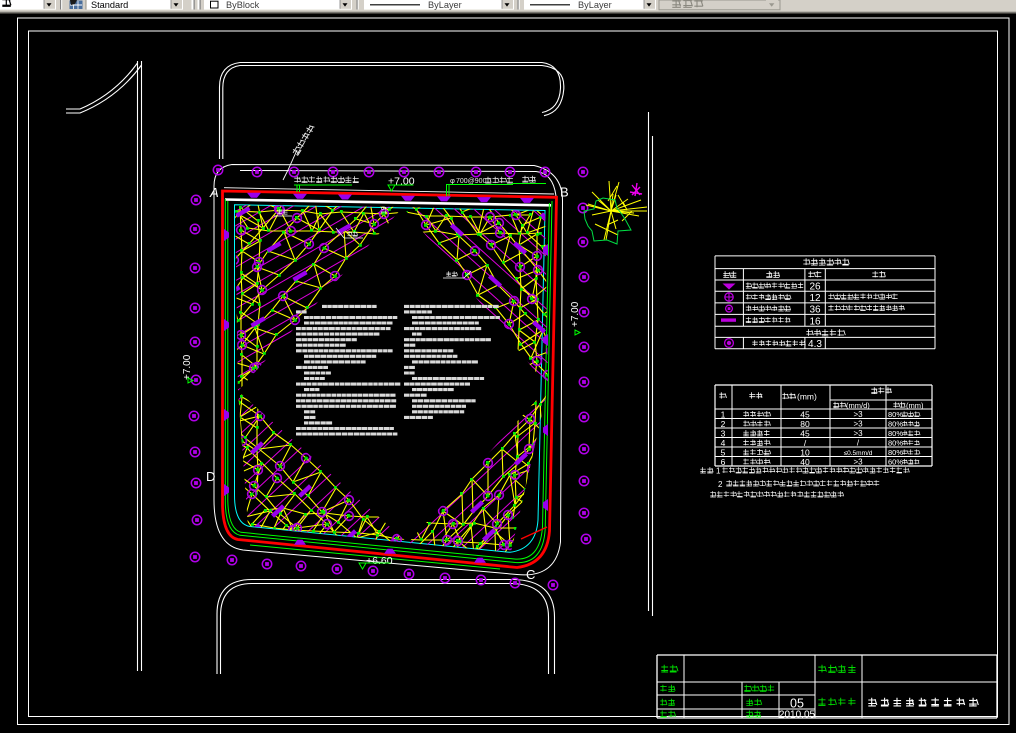  Describe the element at coordinates (384, 210) in the screenshot. I see `svg-text: 19` at that location.